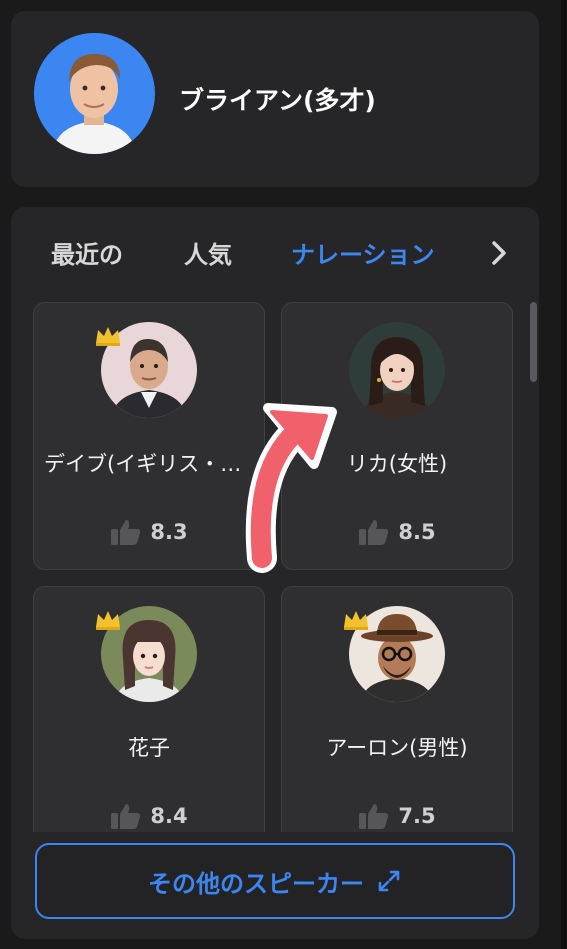 The height and width of the screenshot is (949, 567). Describe the element at coordinates (397, 816) in the screenshot. I see `voice-rating: 7.5` at that location.